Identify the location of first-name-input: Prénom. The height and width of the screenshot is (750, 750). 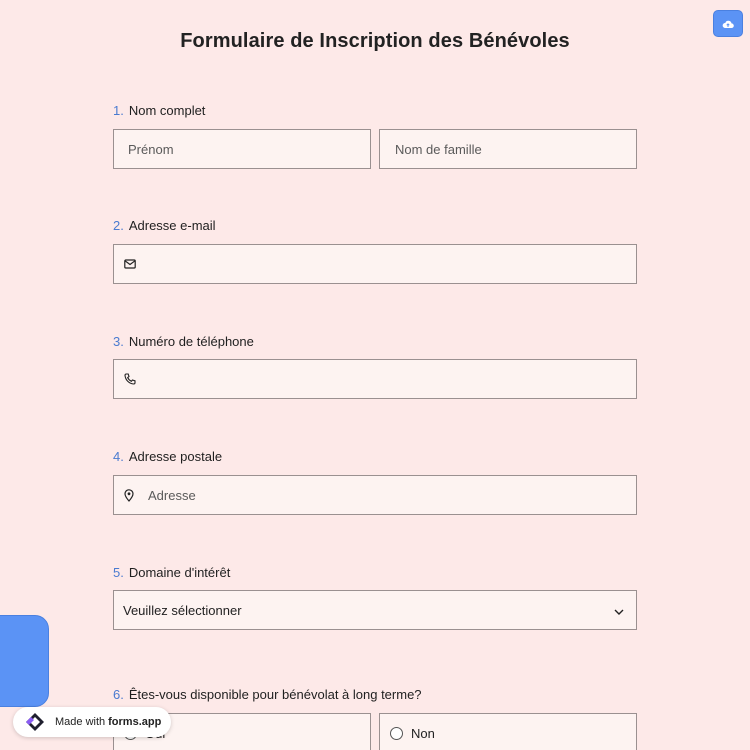
(242, 149).